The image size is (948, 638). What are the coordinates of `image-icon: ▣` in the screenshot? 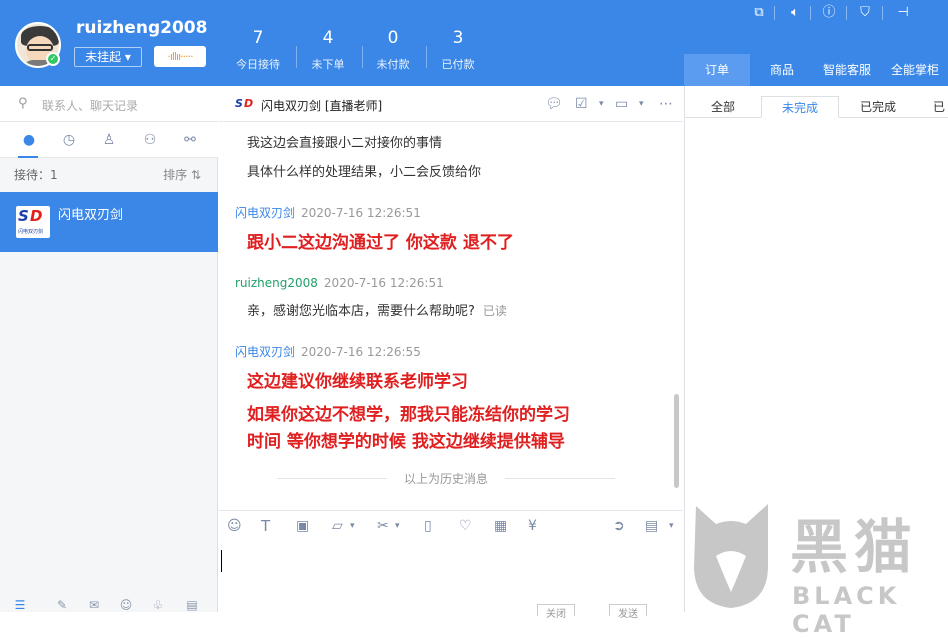 It's located at (302, 526).